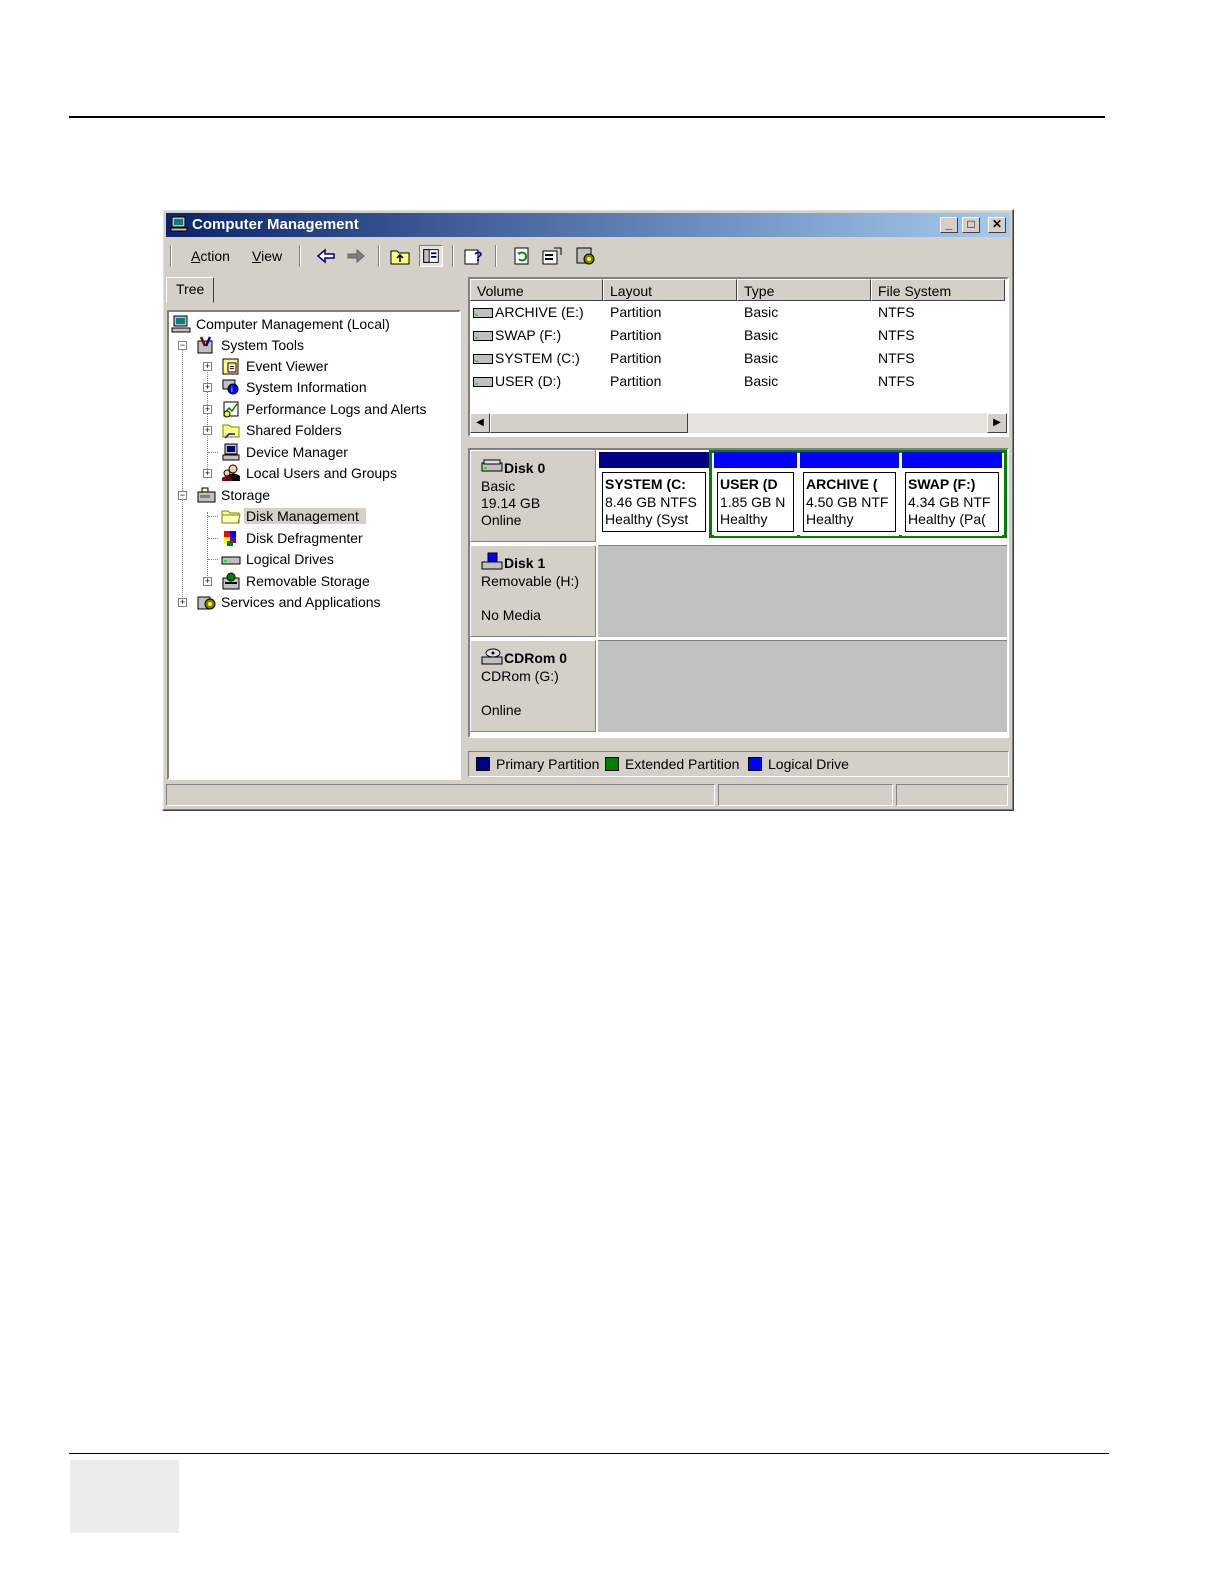  What do you see at coordinates (651, 502) in the screenshot?
I see `partition-size: 8.46 GB NTFS` at bounding box center [651, 502].